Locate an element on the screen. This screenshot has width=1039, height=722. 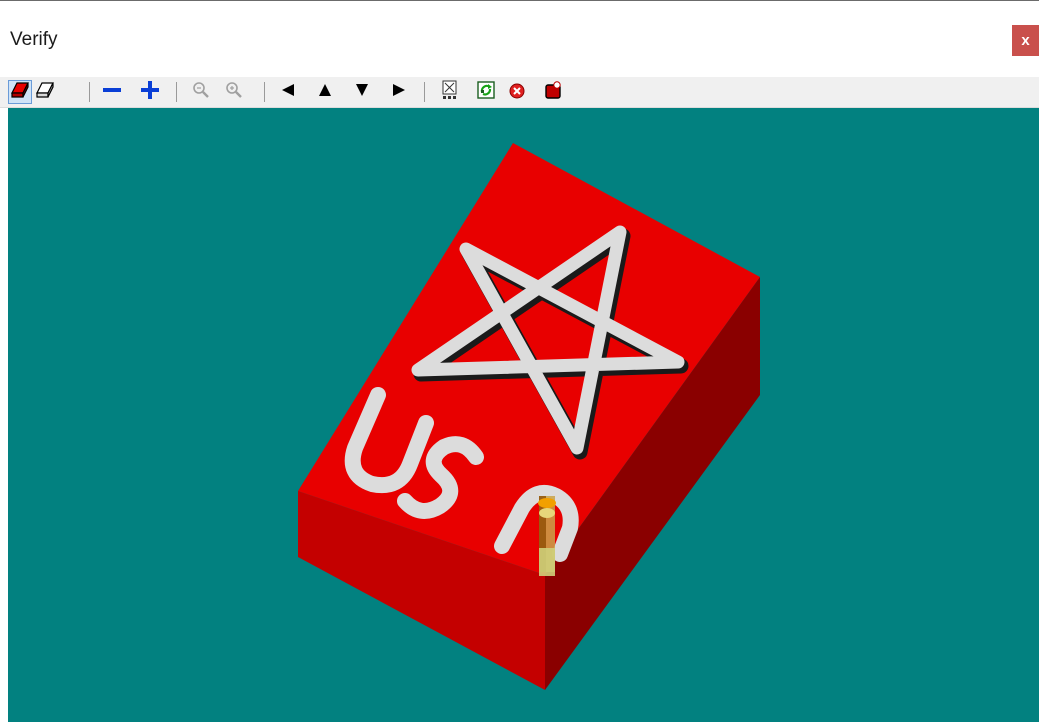
triangle-down-icon is located at coordinates (362, 92).